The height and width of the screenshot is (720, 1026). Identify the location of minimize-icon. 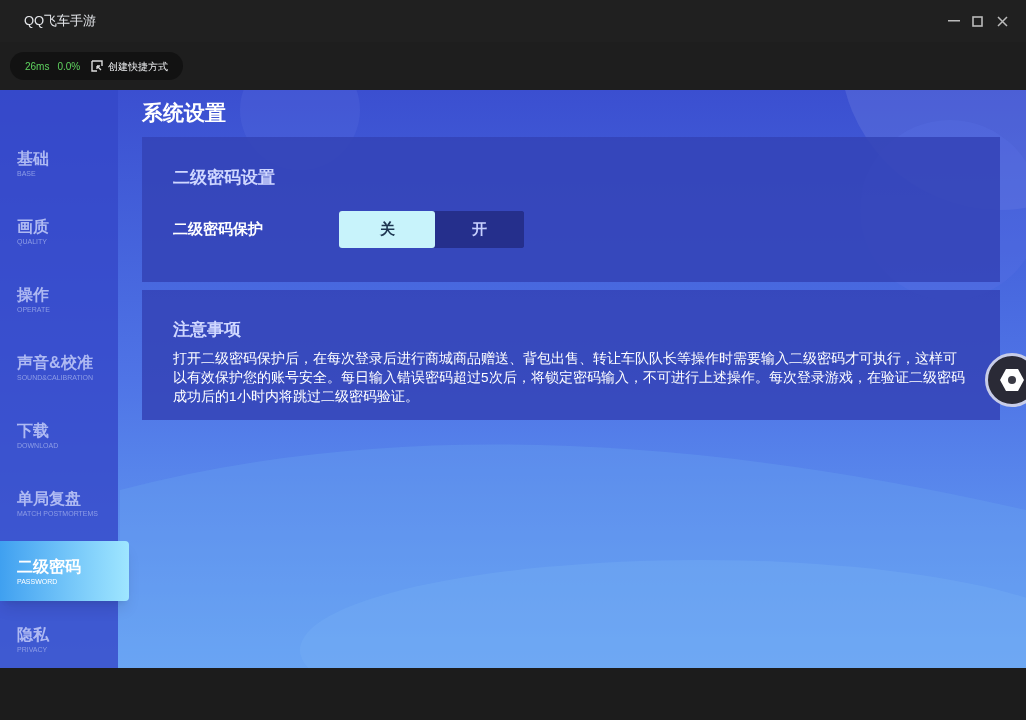
(954, 21).